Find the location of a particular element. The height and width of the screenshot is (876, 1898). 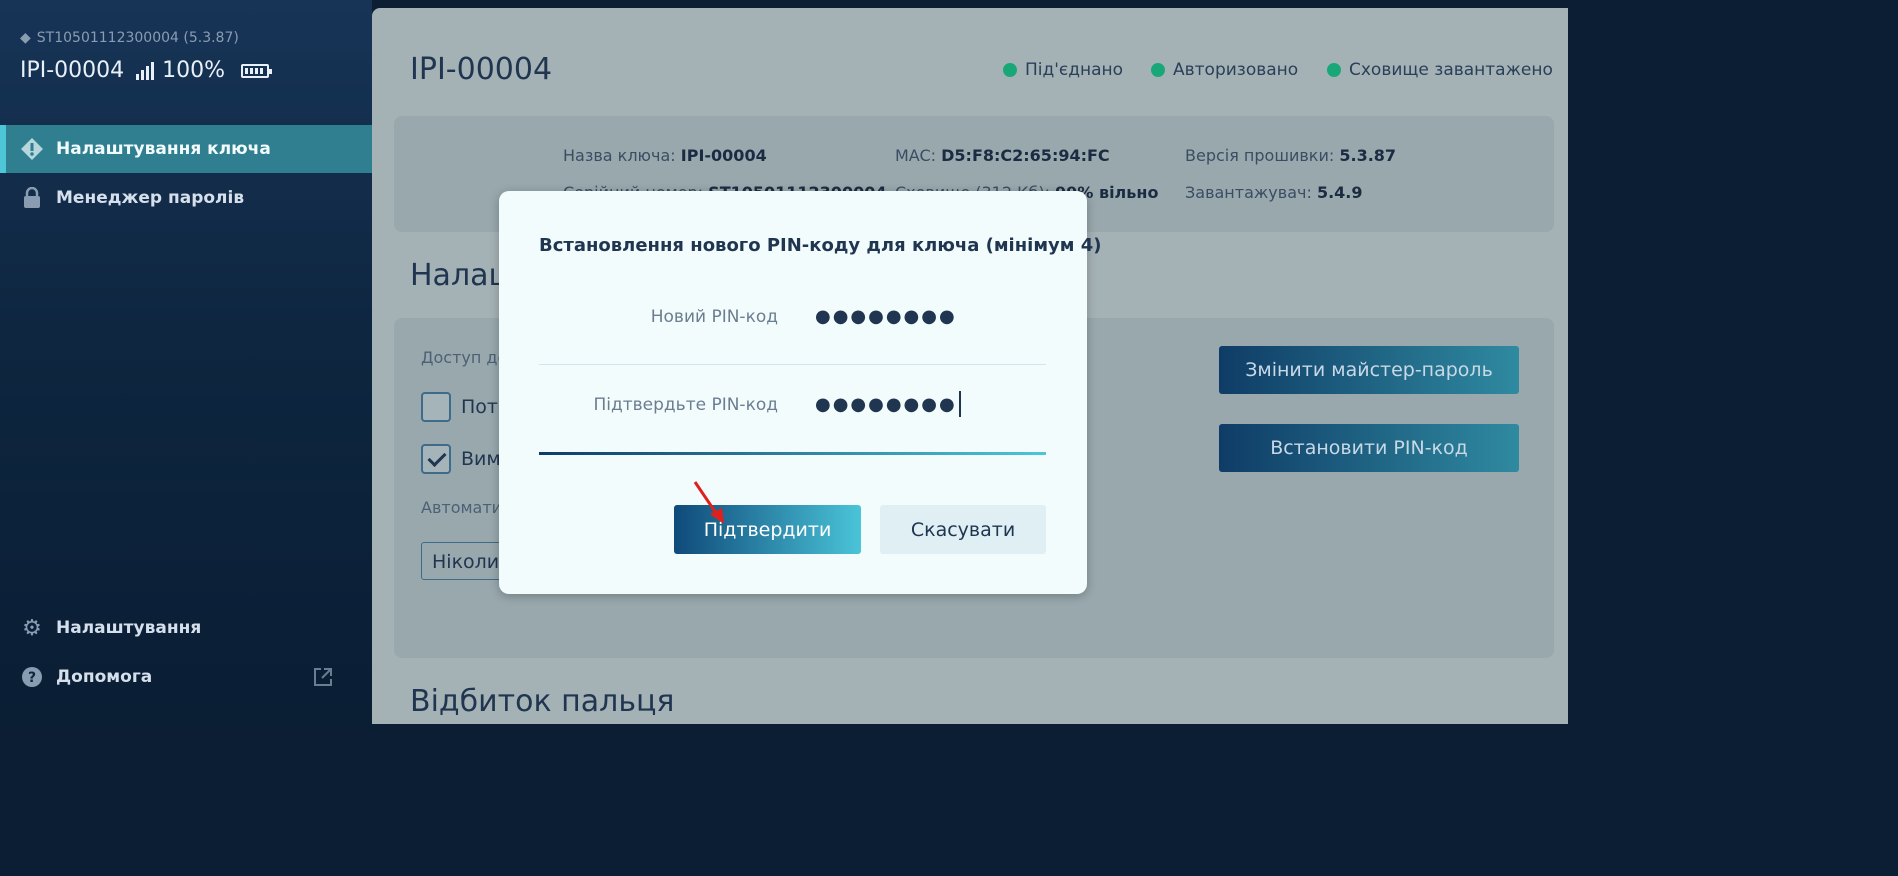

device-status-line: IPI-00004 100% is located at coordinates (146, 70).